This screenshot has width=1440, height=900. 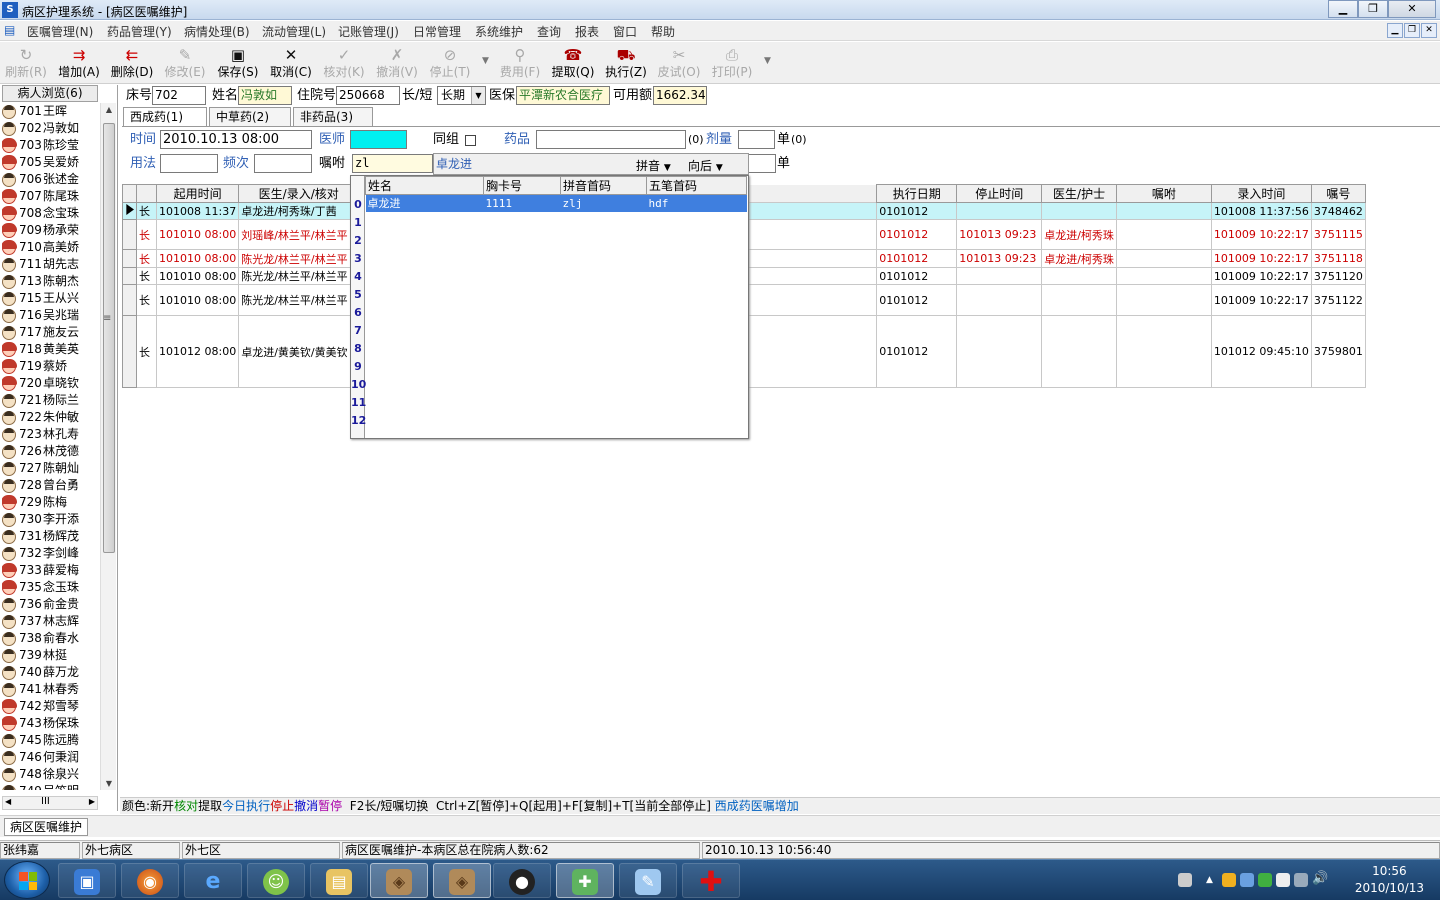 I want to click on patient-item: 721 杨际兰, so click(x=50, y=400).